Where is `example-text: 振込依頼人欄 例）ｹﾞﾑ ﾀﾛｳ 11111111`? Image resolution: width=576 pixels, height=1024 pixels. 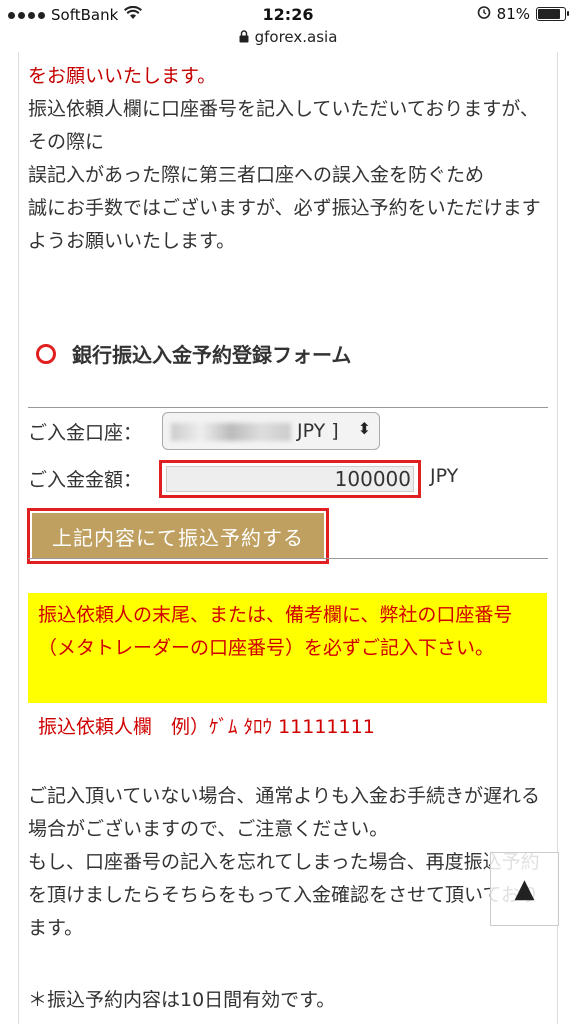
example-text: 振込依頼人欄 例）ｹﾞﾑ ﾀﾛｳ 11111111 is located at coordinates (206, 727).